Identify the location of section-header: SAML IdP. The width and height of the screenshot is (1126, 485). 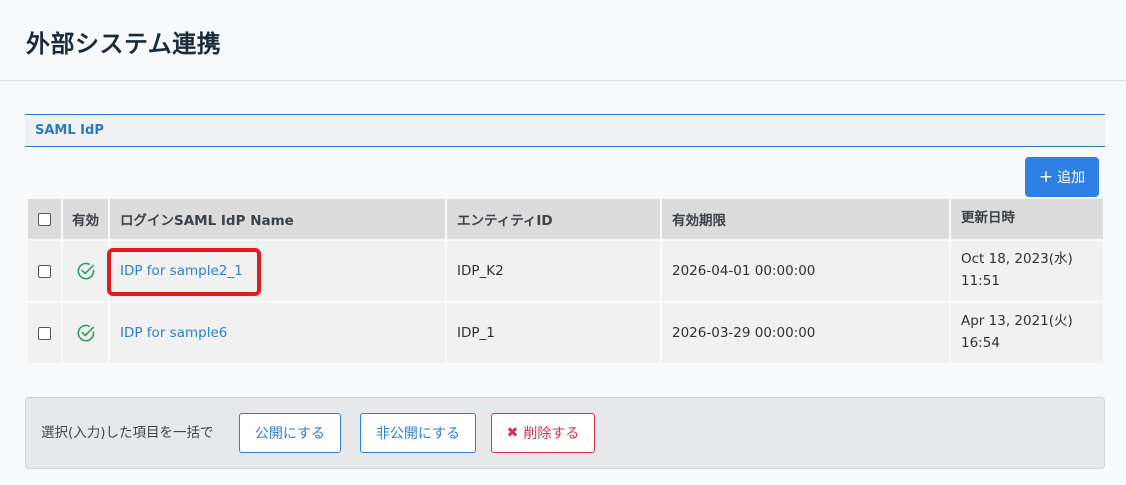
(565, 130).